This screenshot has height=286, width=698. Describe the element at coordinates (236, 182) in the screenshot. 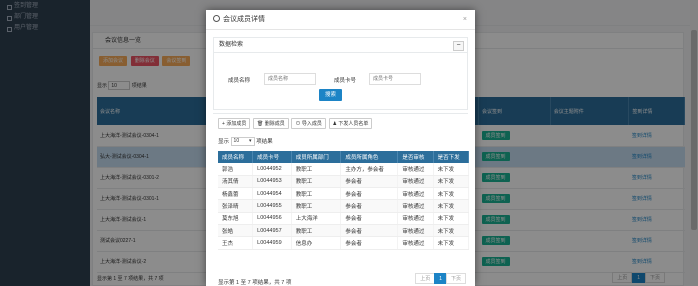

I see `table-cell: 汤其倩` at that location.